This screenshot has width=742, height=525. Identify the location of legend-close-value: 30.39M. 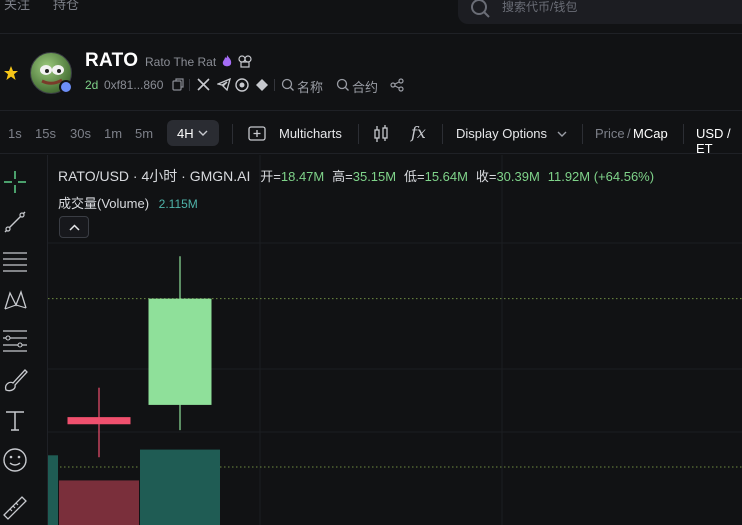
(518, 176).